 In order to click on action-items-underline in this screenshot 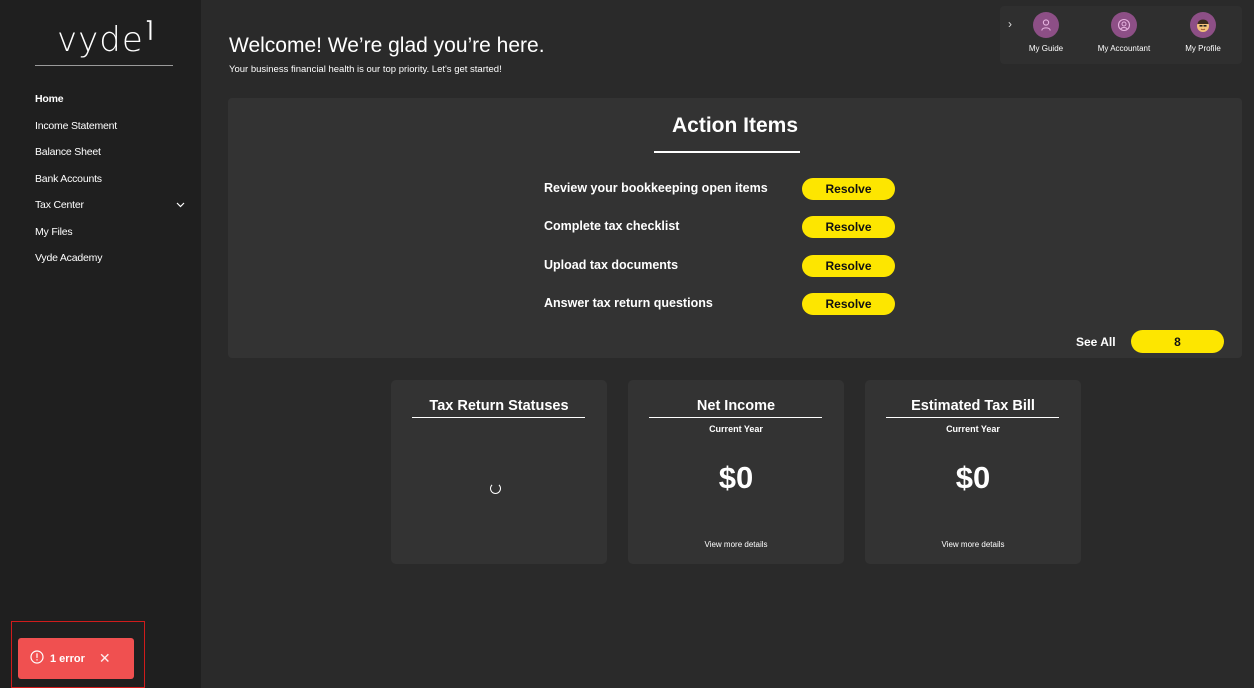, I will do `click(727, 152)`.